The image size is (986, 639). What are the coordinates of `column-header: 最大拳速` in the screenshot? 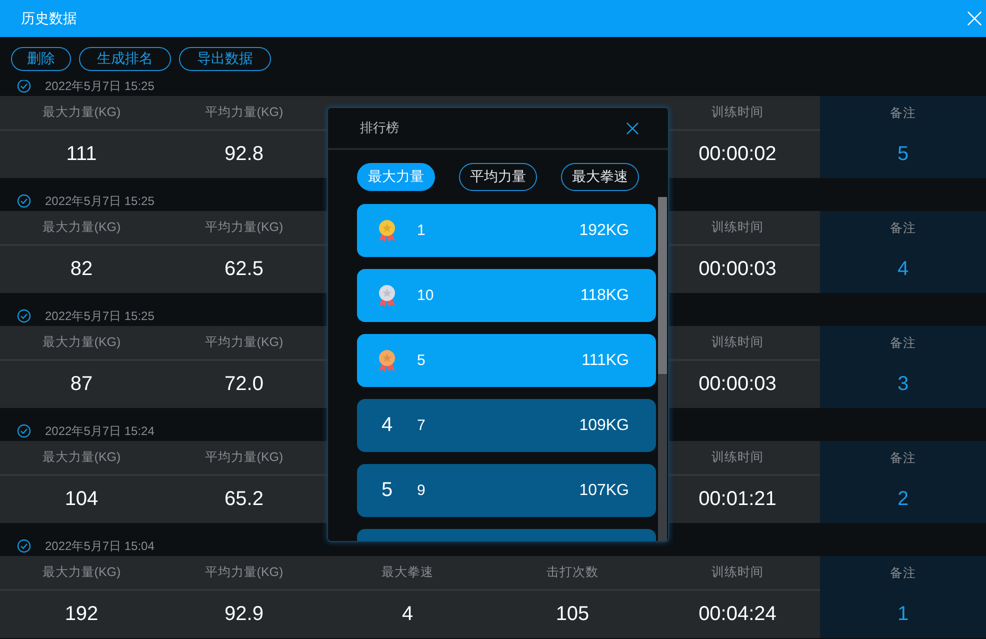 It's located at (408, 572).